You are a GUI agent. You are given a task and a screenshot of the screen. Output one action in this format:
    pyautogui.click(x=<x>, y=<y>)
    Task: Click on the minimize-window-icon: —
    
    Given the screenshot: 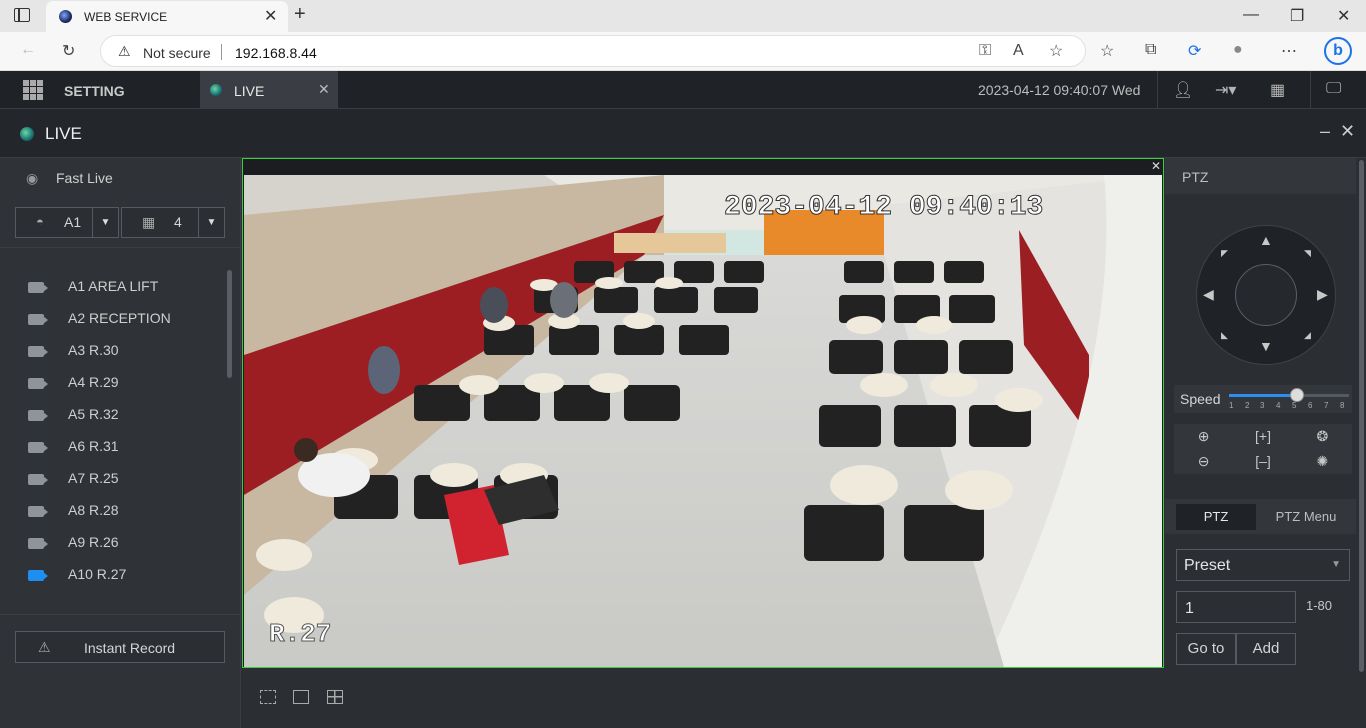 What is the action you would take?
    pyautogui.click(x=1251, y=15)
    